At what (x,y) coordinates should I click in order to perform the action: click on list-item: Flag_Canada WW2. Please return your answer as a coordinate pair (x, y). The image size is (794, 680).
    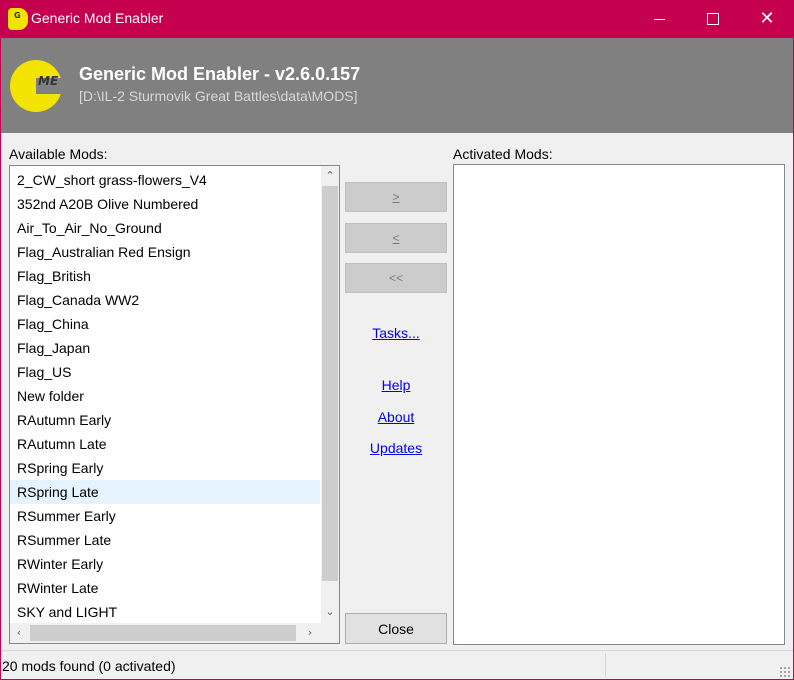
    Looking at the image, I should click on (165, 300).